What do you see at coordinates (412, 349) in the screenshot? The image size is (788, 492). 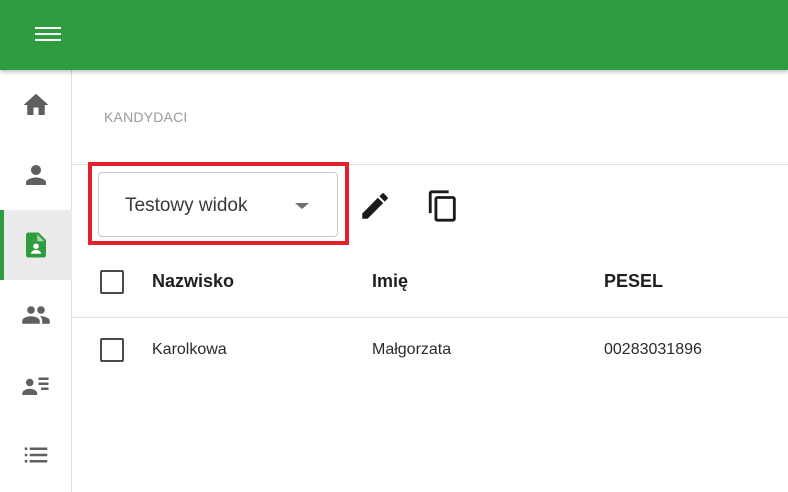 I see `cell-imie: Małgorzata` at bounding box center [412, 349].